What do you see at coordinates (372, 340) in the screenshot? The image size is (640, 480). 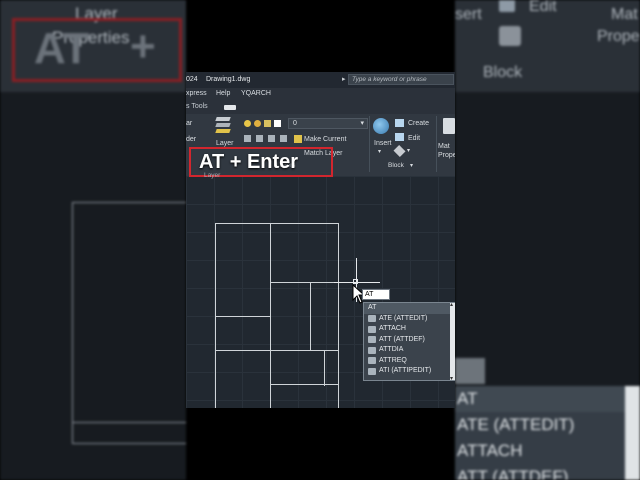 I see `attribute-define-icon` at bounding box center [372, 340].